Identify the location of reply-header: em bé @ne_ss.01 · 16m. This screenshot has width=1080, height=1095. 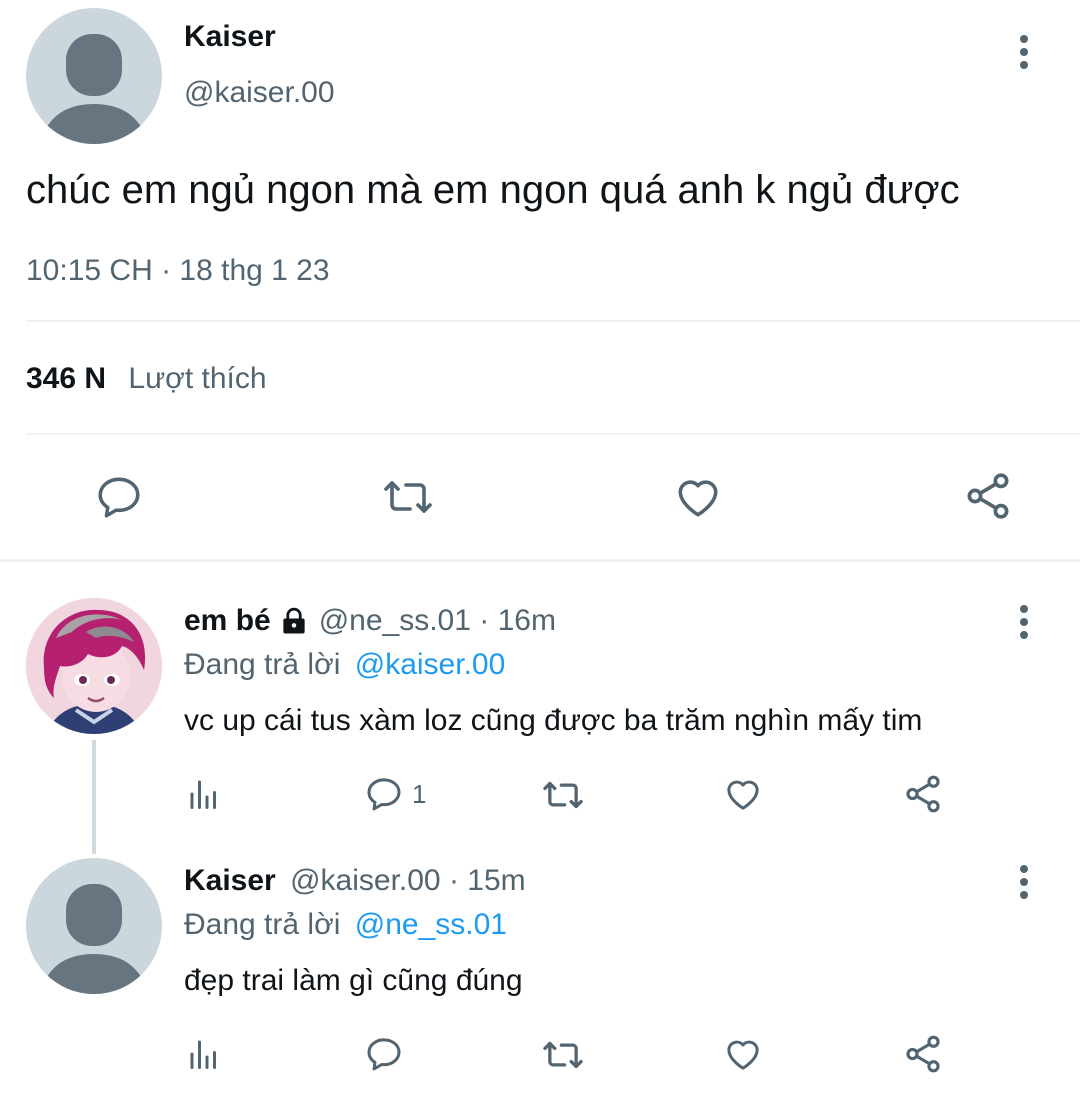
(370, 621).